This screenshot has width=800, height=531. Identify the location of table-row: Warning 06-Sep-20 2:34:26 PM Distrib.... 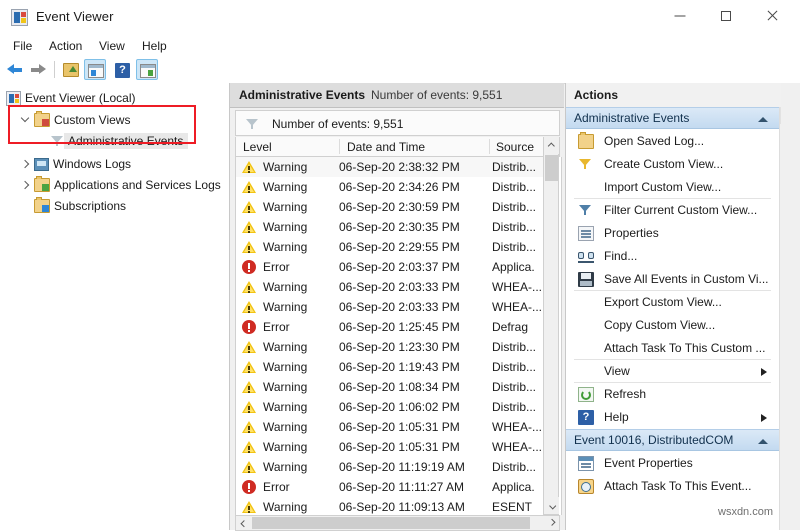
(390, 187).